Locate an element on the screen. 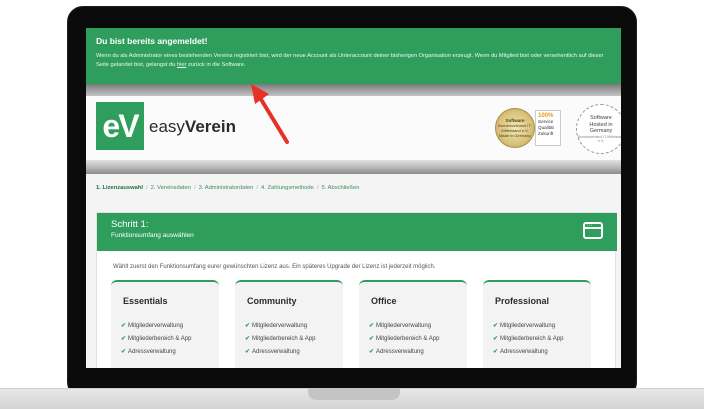 The height and width of the screenshot is (409, 704). plan-name: Office is located at coordinates (384, 301).